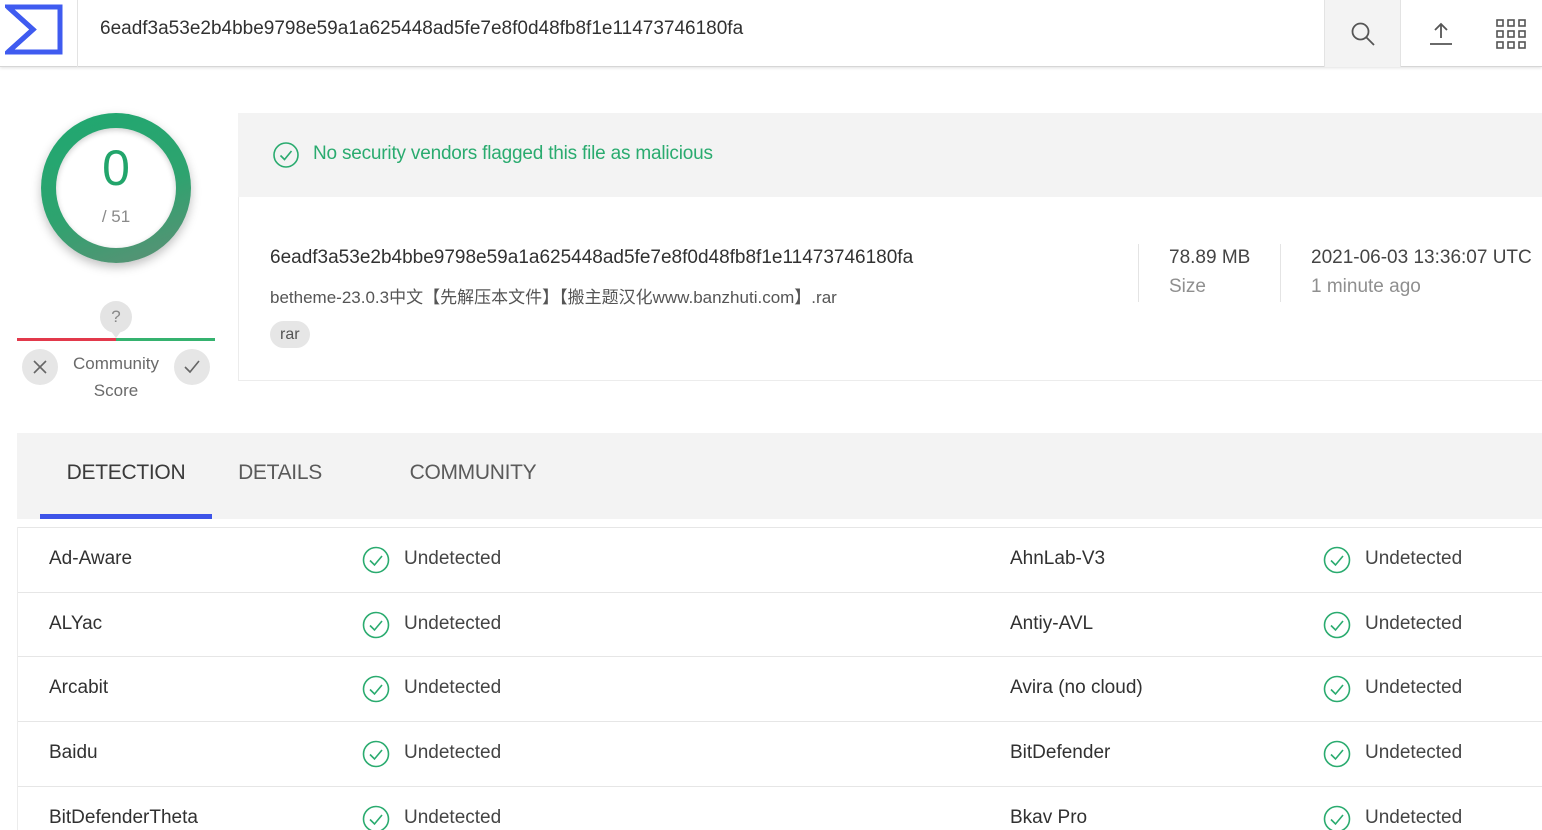 This screenshot has height=830, width=1542. What do you see at coordinates (116, 168) in the screenshot?
I see `score-detections: 0` at bounding box center [116, 168].